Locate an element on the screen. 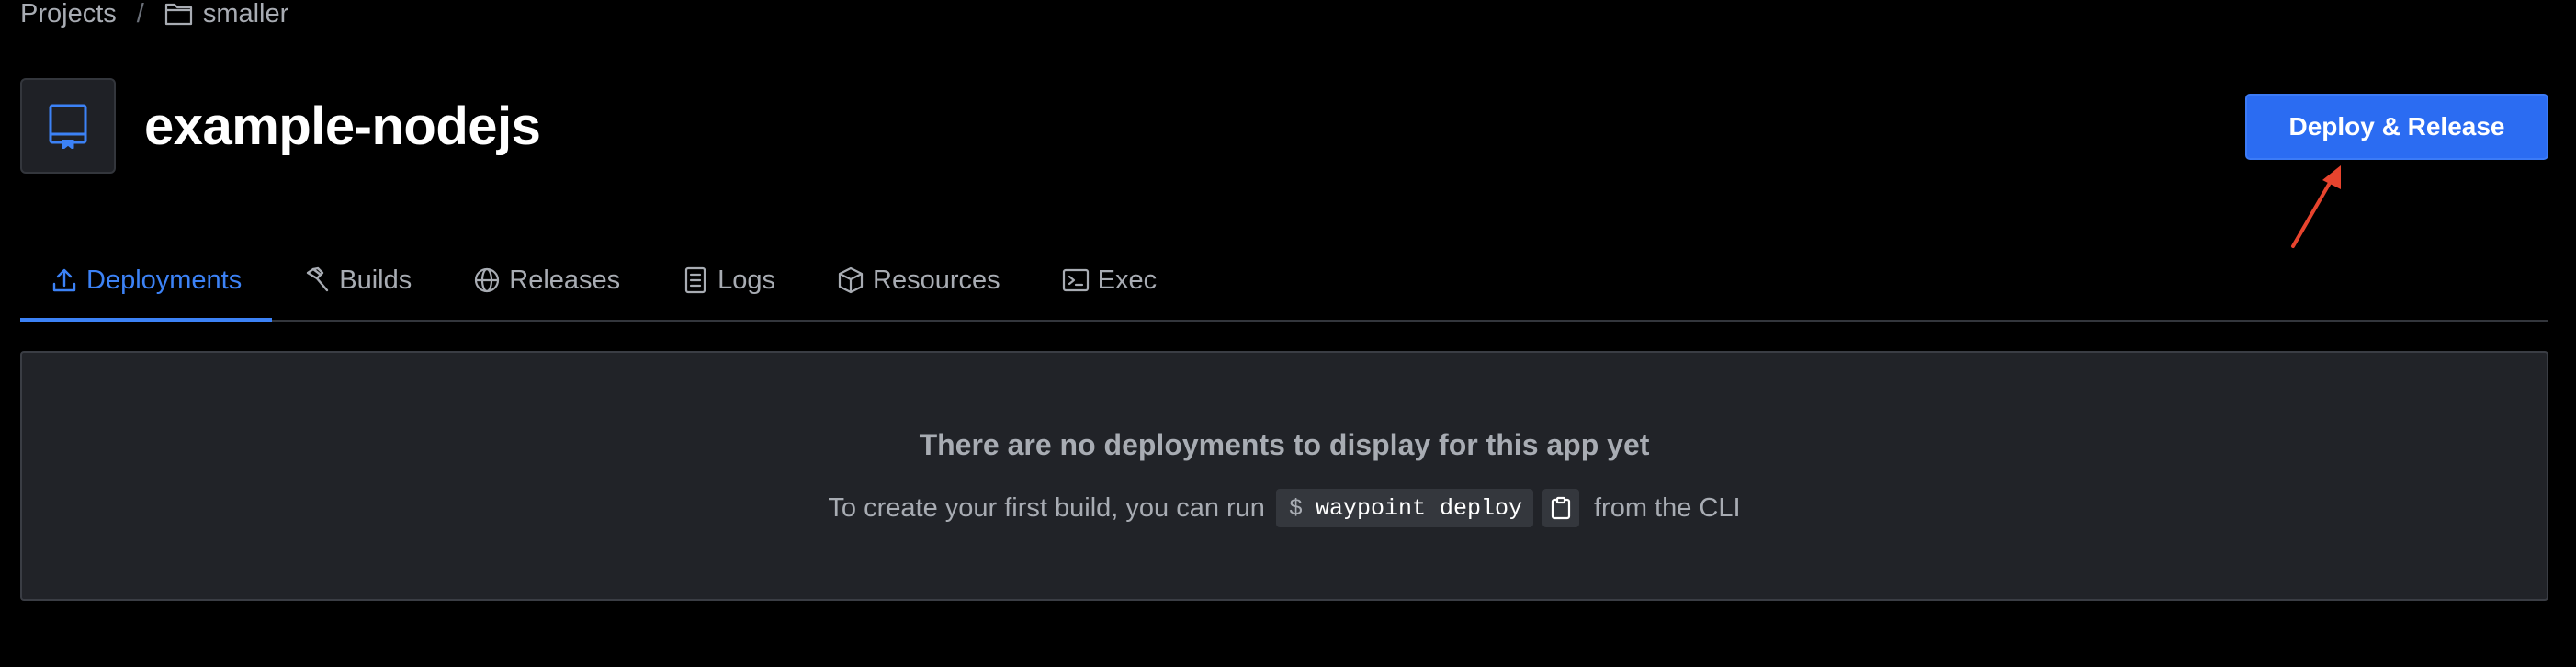  breadcrumb-current: smaller is located at coordinates (245, 14).